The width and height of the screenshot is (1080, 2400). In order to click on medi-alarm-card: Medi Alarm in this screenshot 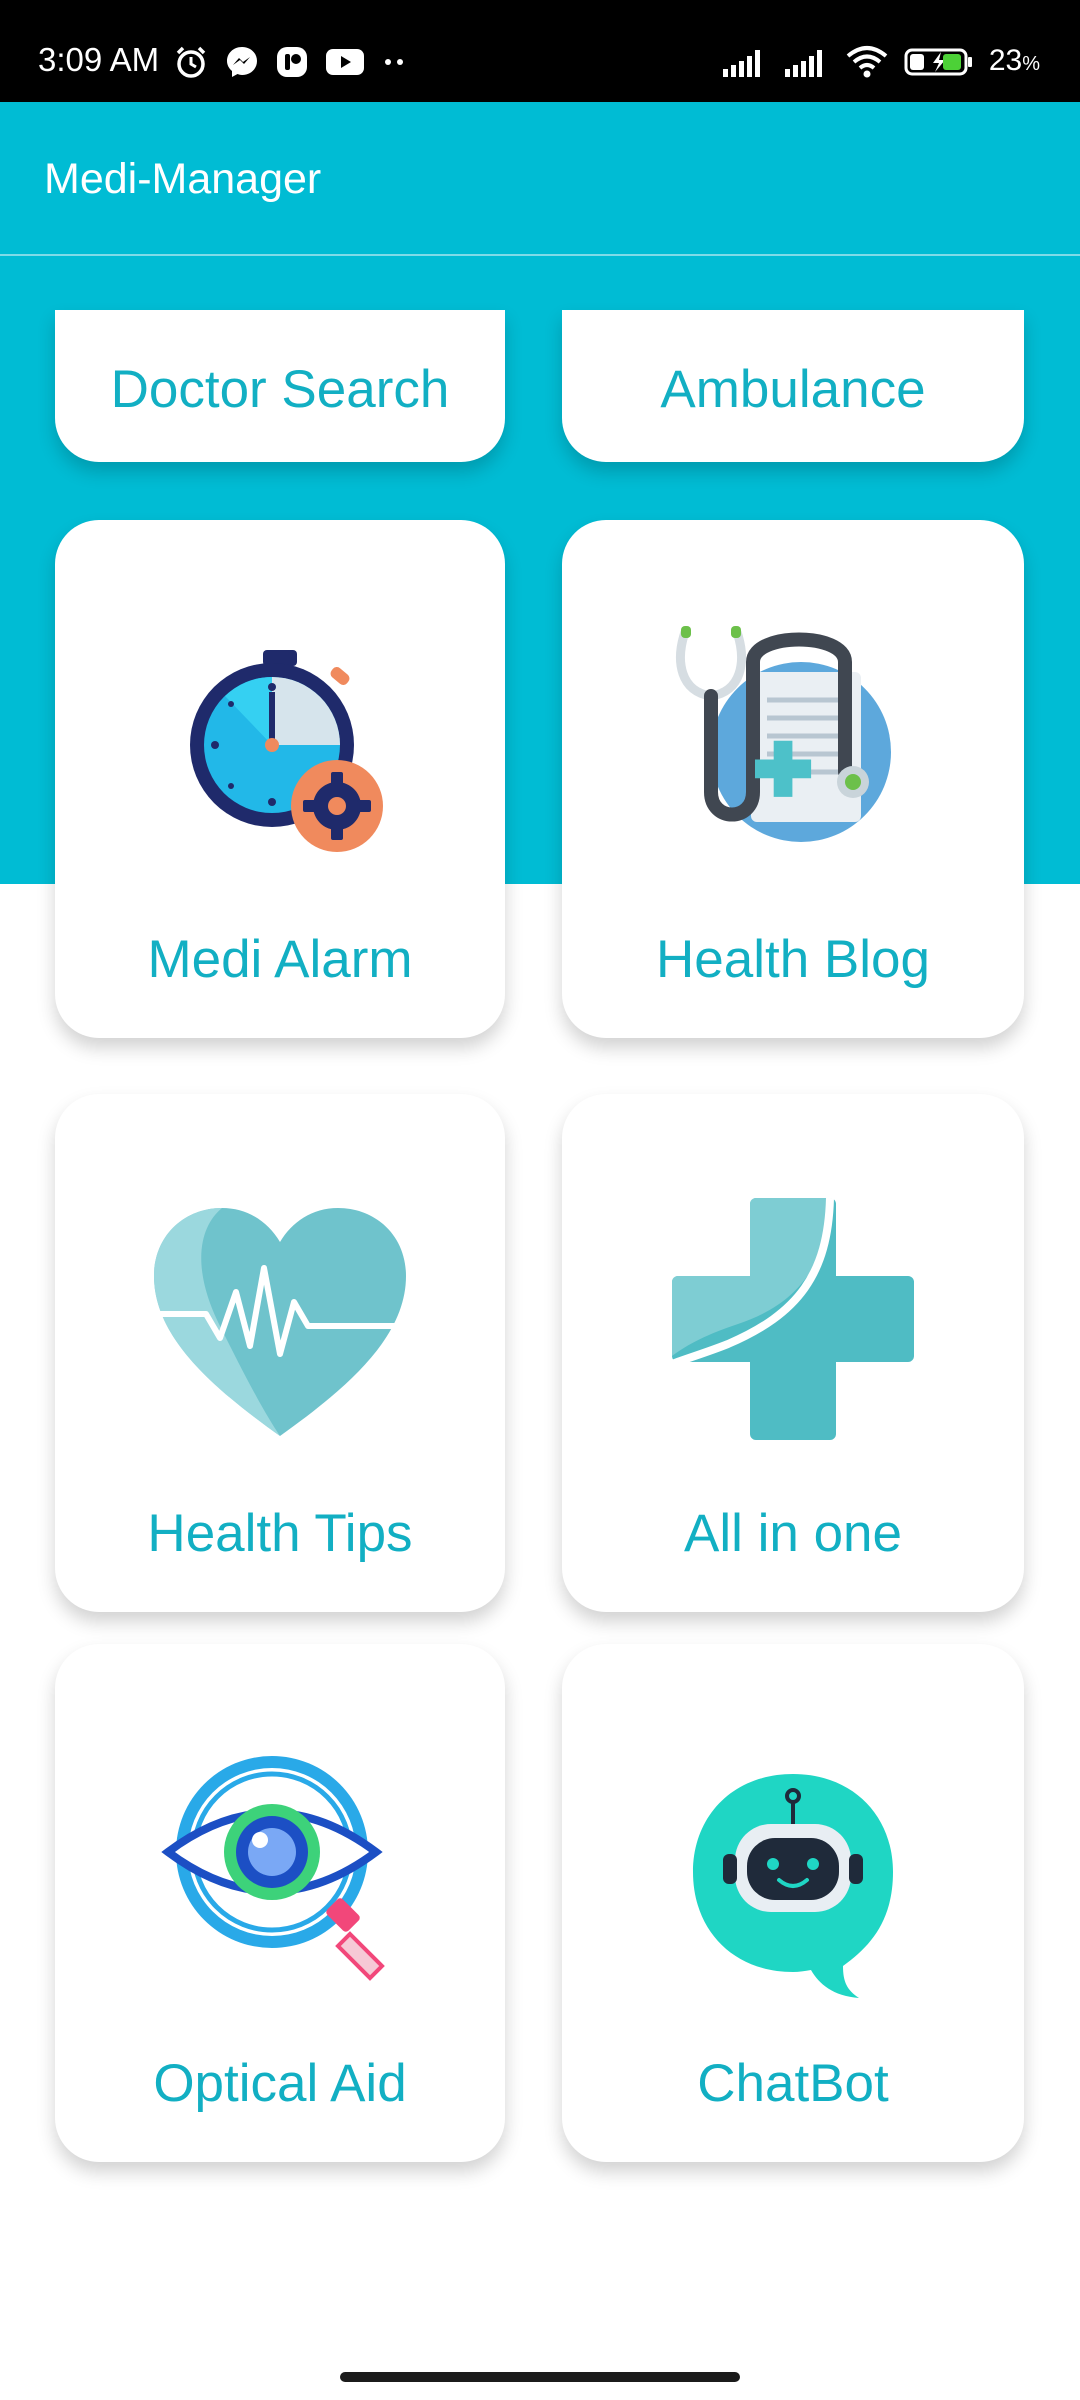, I will do `click(280, 779)`.